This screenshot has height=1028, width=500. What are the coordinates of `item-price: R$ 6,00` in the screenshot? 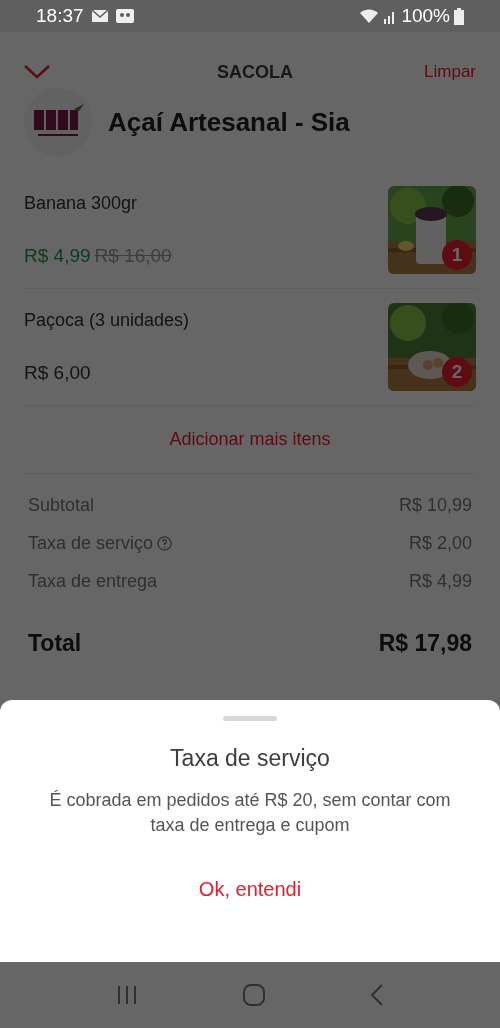 It's located at (57, 372).